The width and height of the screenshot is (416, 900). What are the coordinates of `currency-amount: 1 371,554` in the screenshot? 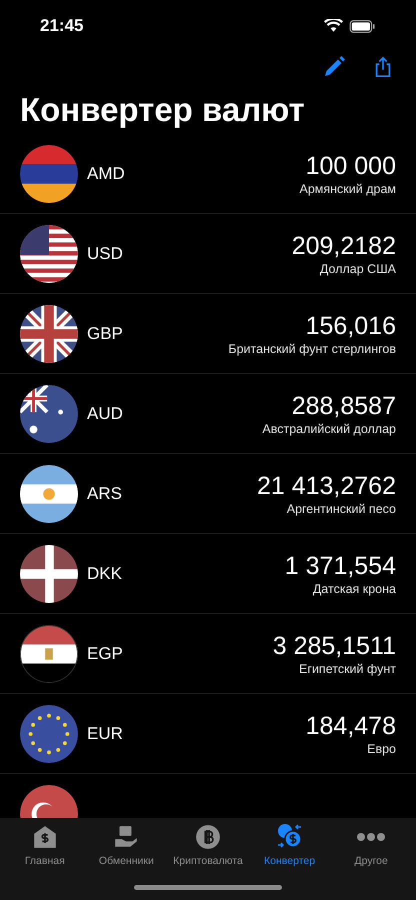 It's located at (340, 565).